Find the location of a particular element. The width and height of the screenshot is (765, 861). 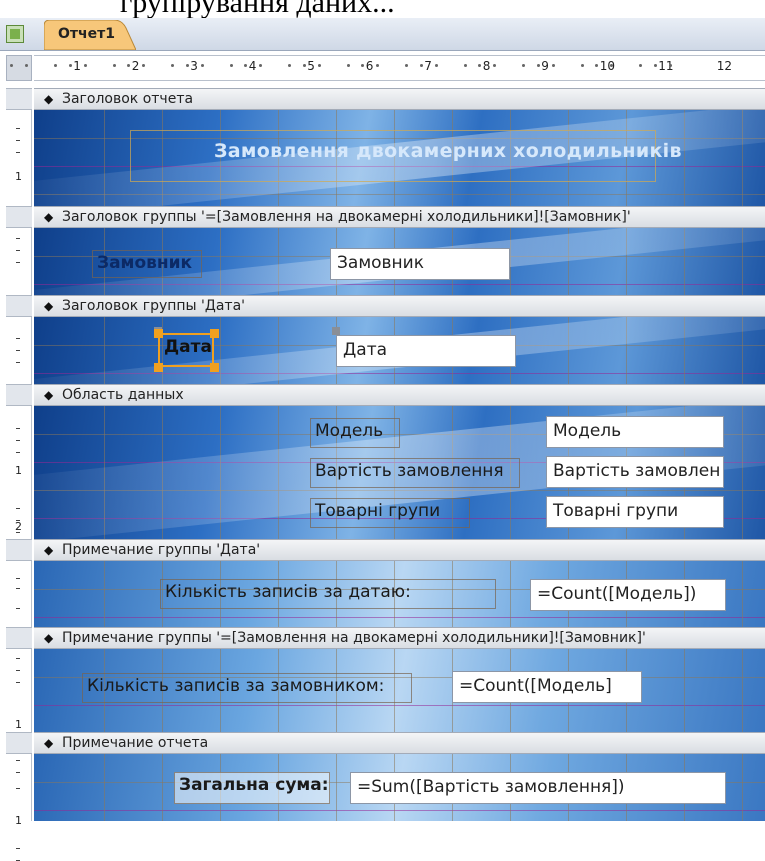

ruler-label: 7 is located at coordinates (428, 66).